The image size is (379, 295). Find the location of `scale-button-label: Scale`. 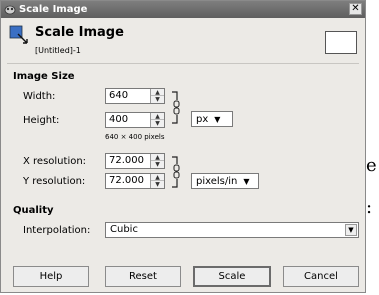

scale-button-label: Scale is located at coordinates (232, 276).